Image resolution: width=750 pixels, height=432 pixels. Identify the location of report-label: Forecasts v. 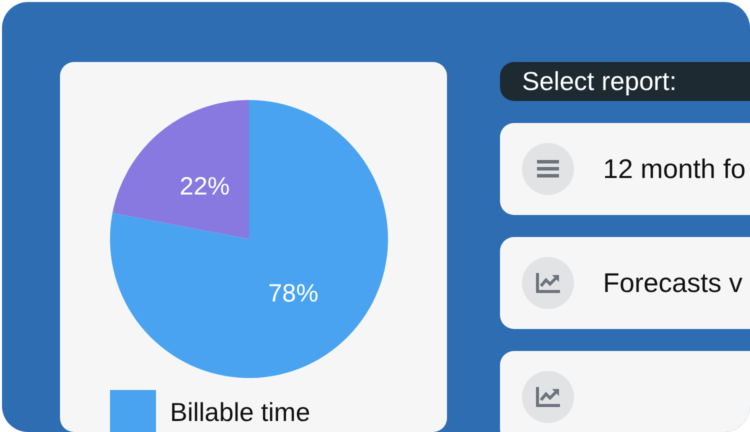
(673, 283).